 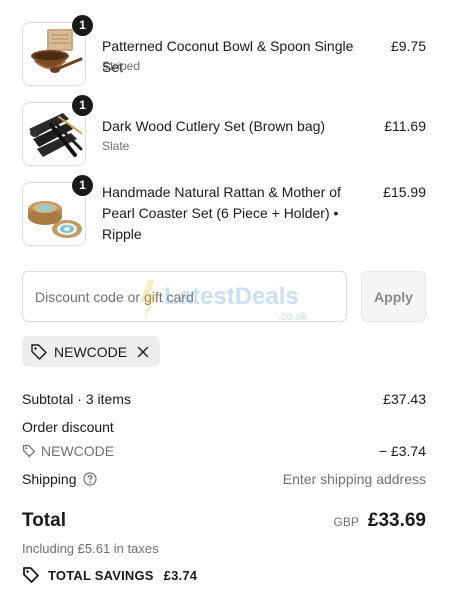 What do you see at coordinates (44, 520) in the screenshot?
I see `total-label: Total` at bounding box center [44, 520].